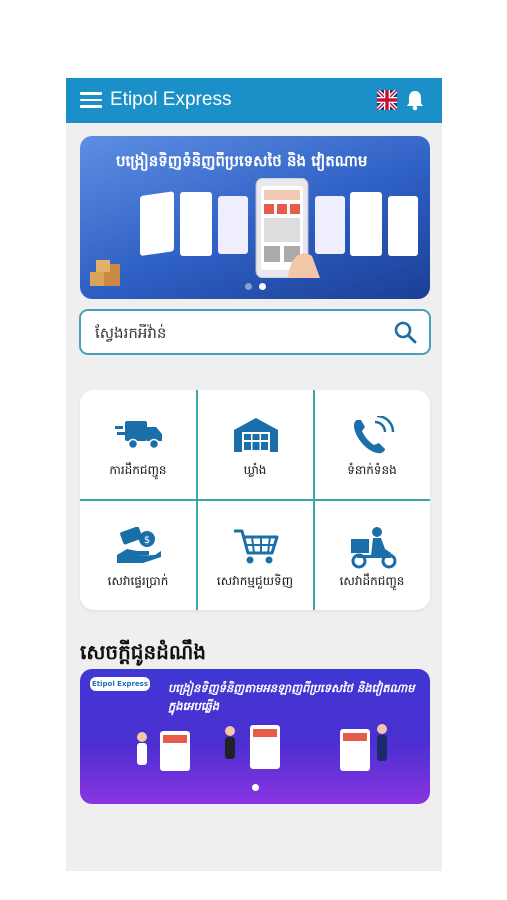  Describe the element at coordinates (138, 470) in the screenshot. I see `service-label: ការដឹកជញ្ជូន` at that location.